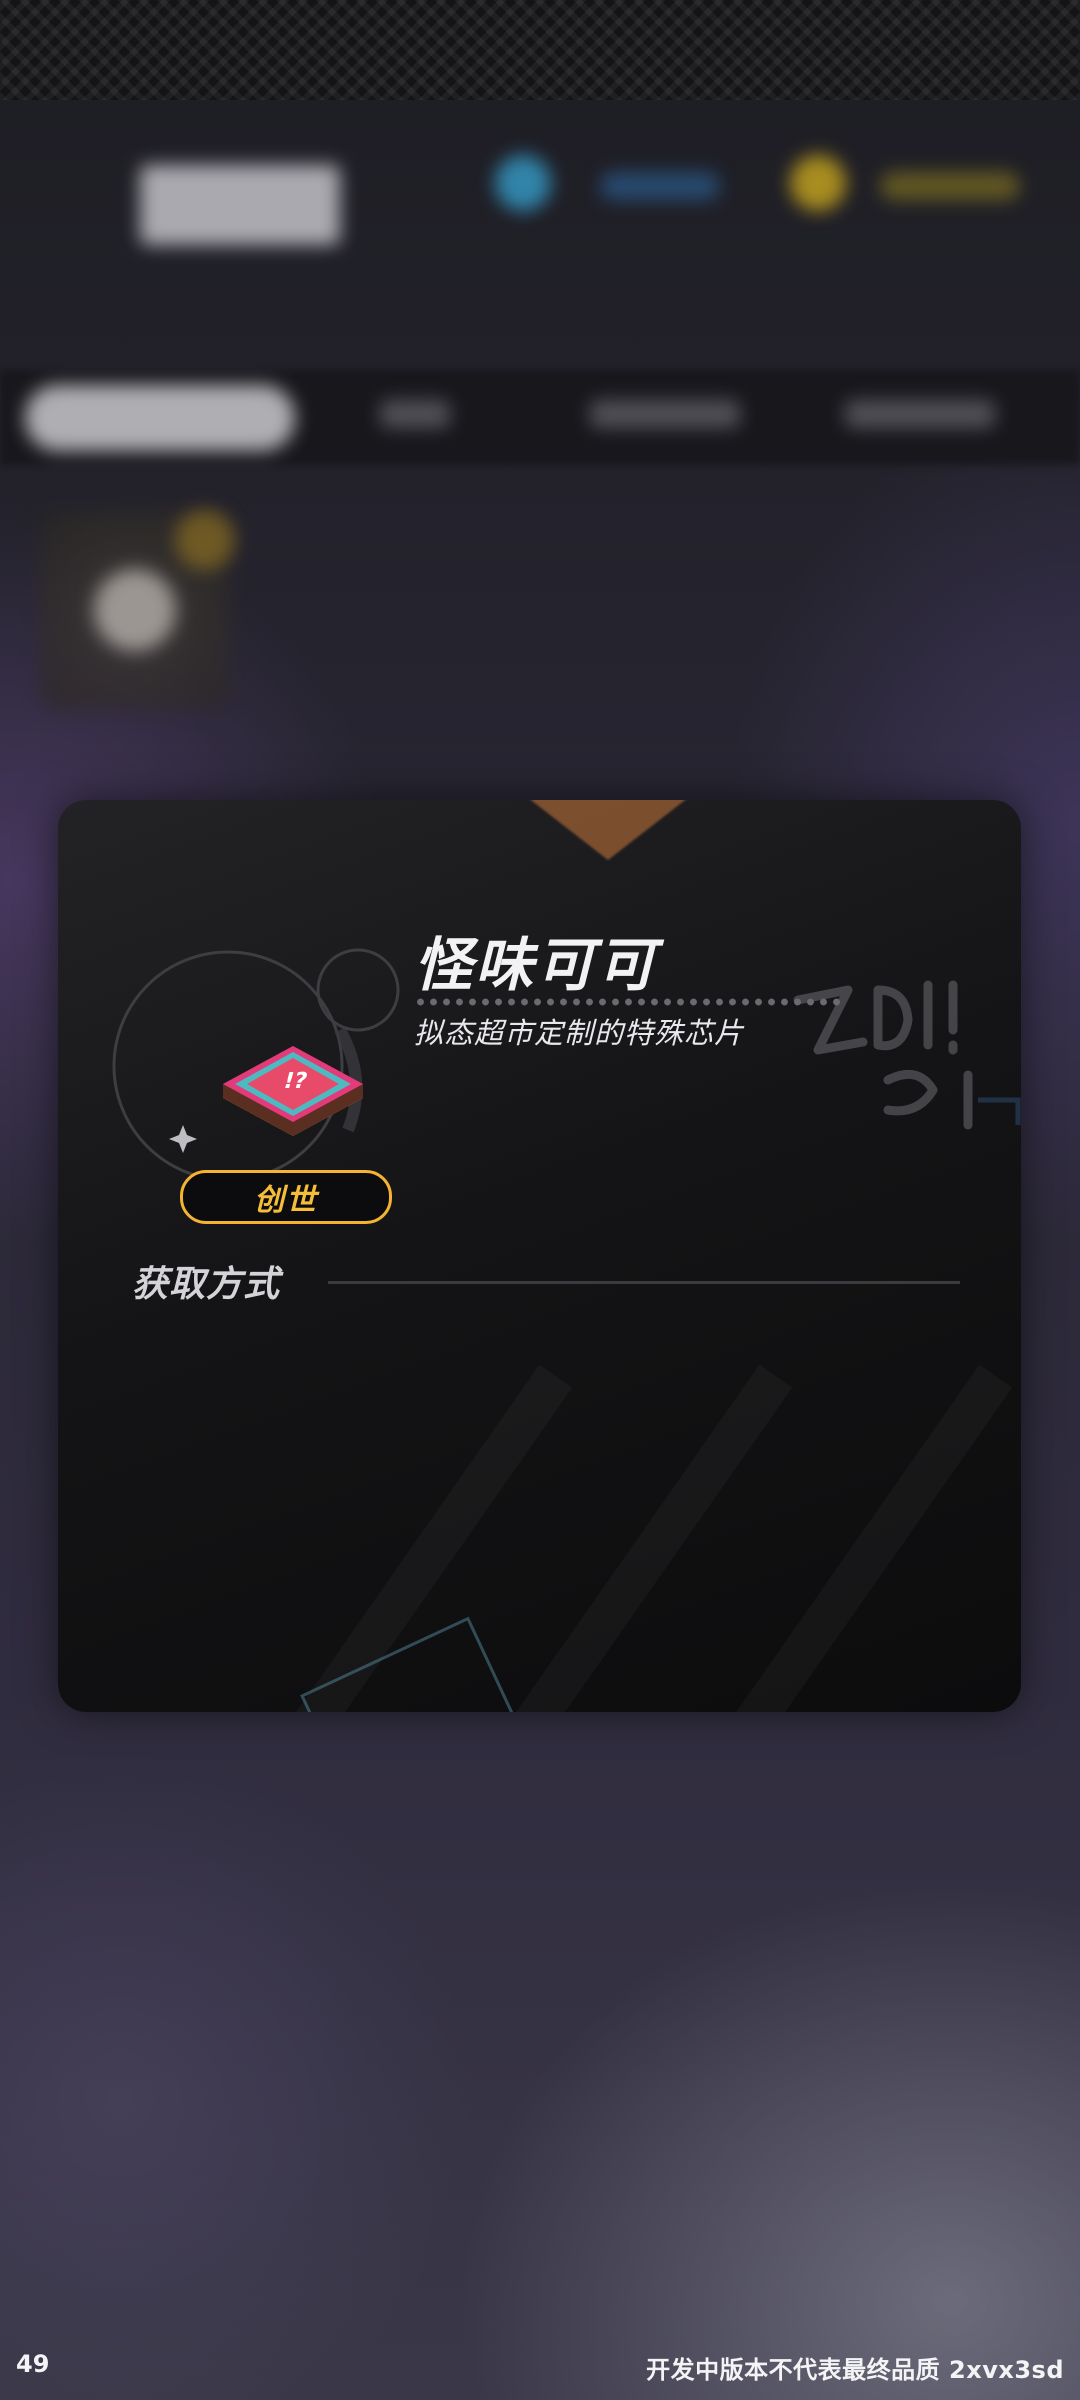 The width and height of the screenshot is (1080, 2400). Describe the element at coordinates (644, 1282) in the screenshot. I see `acquire-method-divider` at that location.